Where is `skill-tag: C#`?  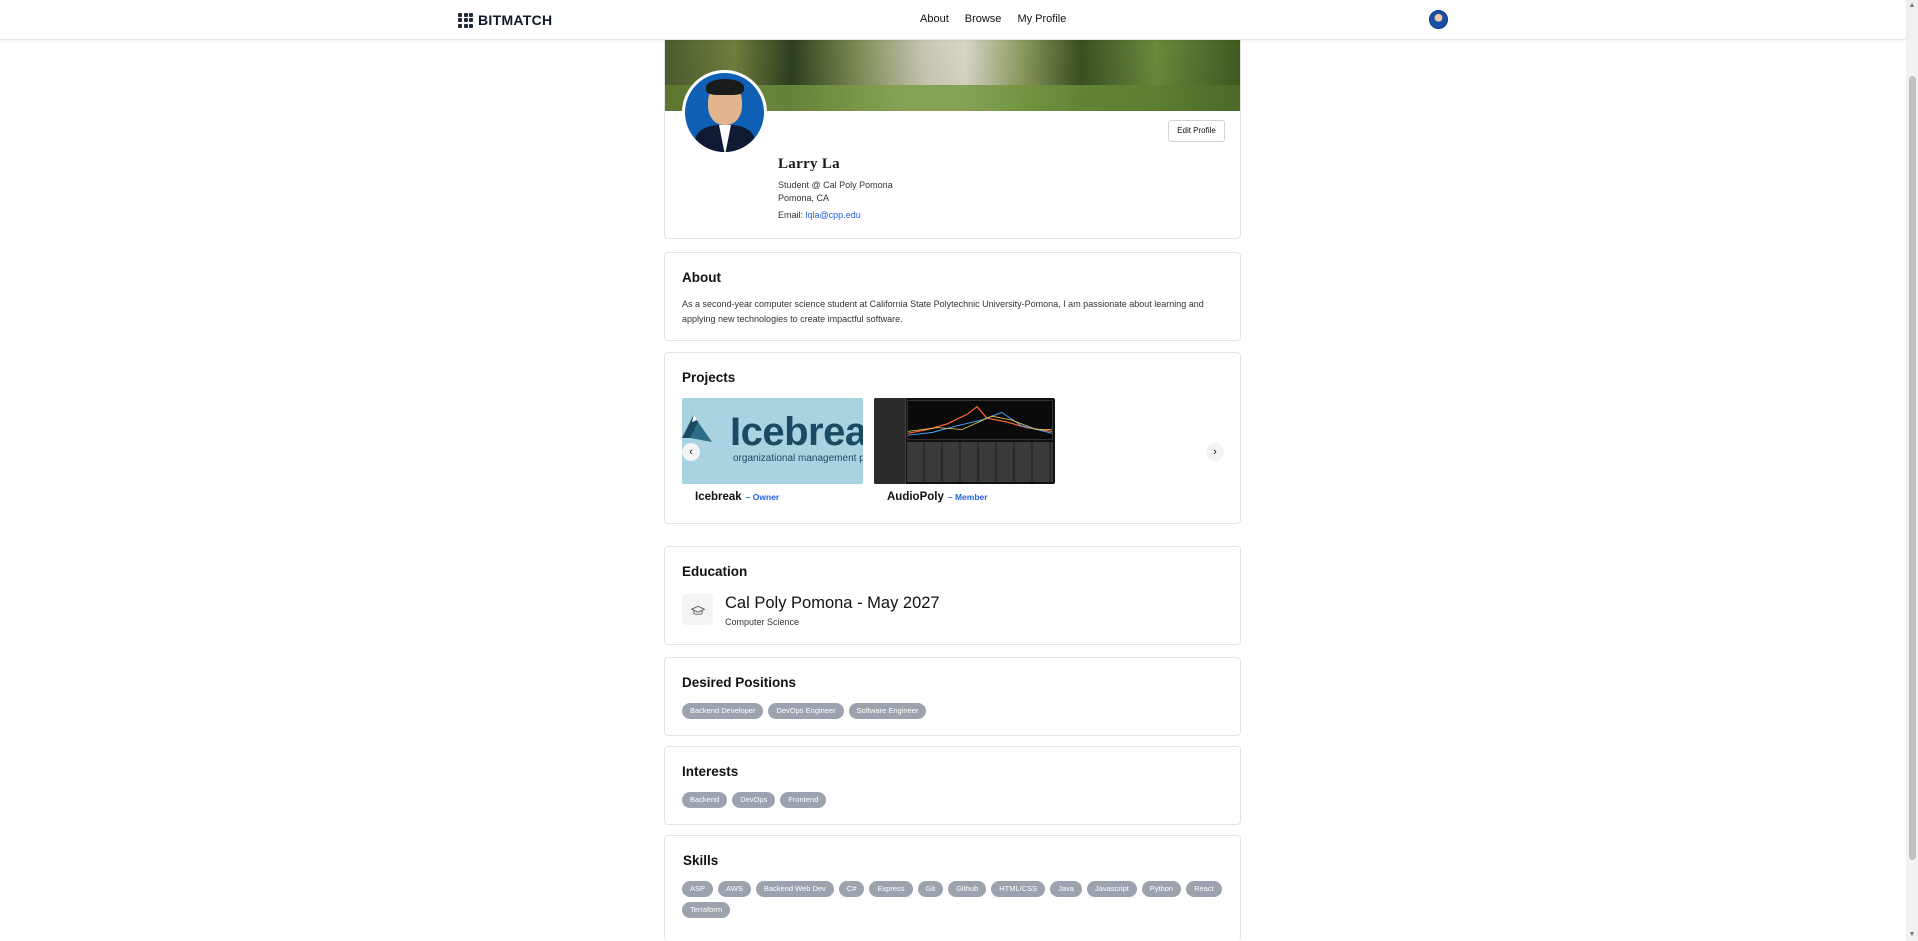
skill-tag: C# is located at coordinates (851, 889).